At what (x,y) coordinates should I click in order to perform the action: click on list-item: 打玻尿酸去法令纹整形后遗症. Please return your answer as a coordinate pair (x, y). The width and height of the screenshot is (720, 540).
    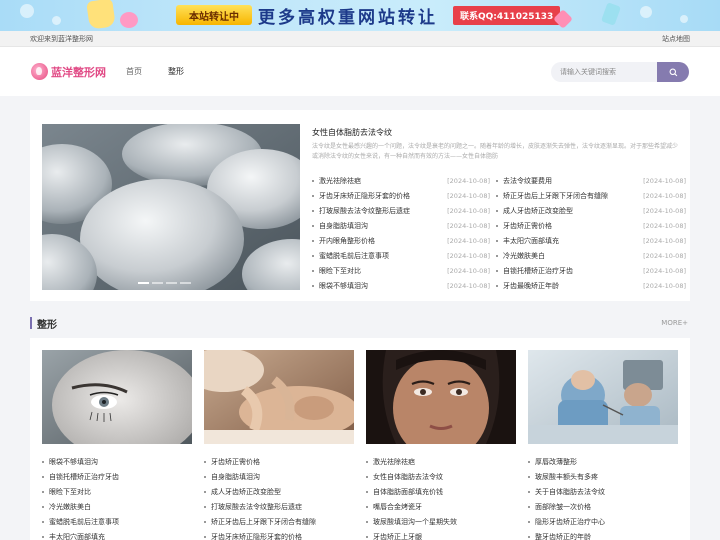
    Looking at the image, I should click on (279, 506).